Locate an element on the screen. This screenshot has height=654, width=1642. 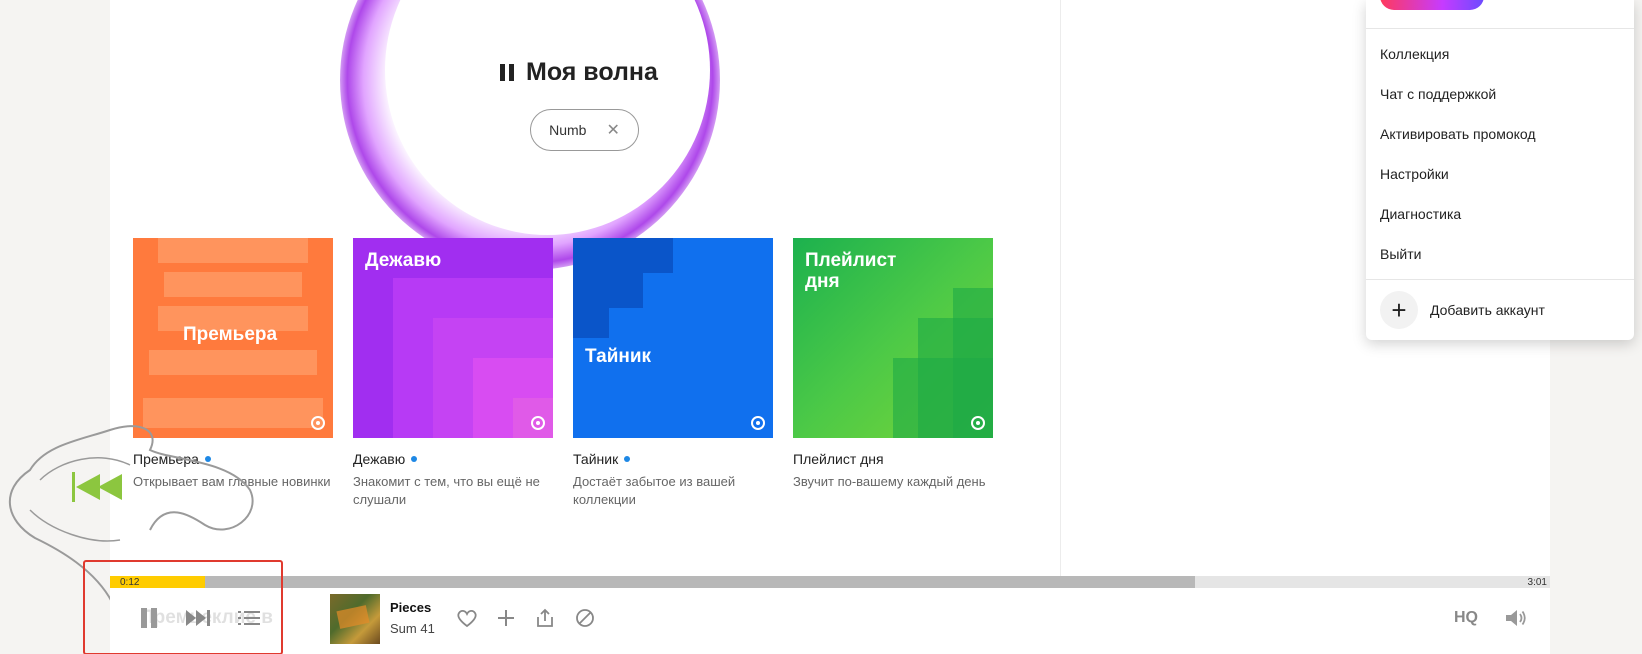
block-icon is located at coordinates (585, 618).